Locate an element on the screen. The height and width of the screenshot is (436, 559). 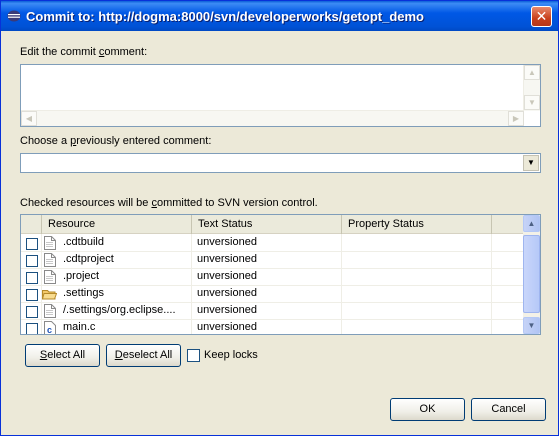
column-header-check is located at coordinates (31, 224).